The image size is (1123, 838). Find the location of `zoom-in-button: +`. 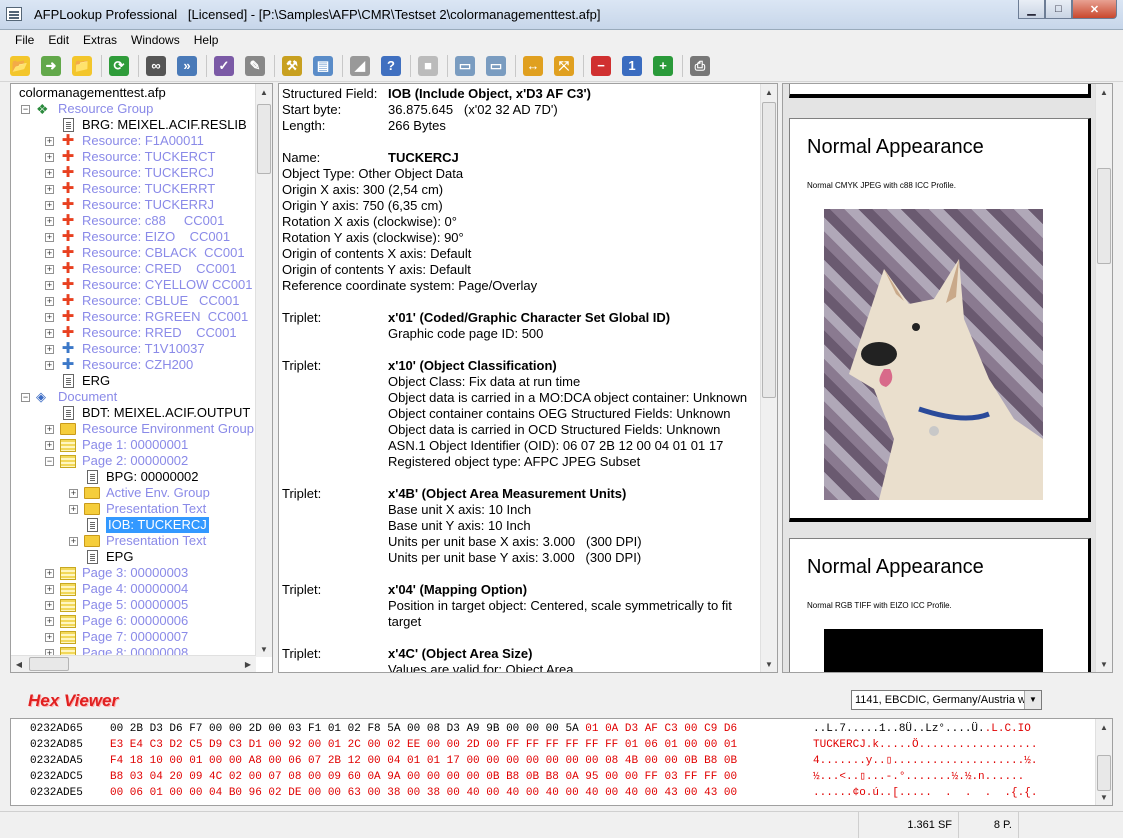

zoom-in-button: + is located at coordinates (663, 66).